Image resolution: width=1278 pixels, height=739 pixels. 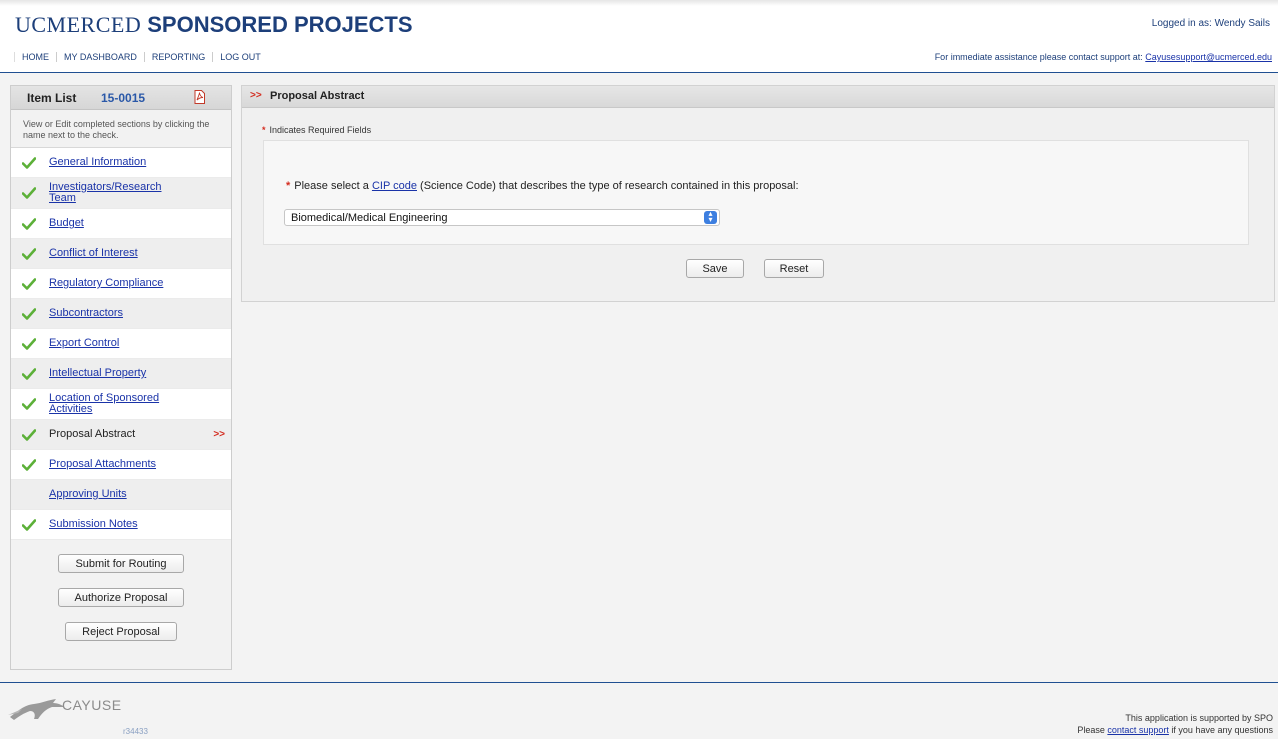 I want to click on brand-title: SPONSORED PROJECTS, so click(x=280, y=24).